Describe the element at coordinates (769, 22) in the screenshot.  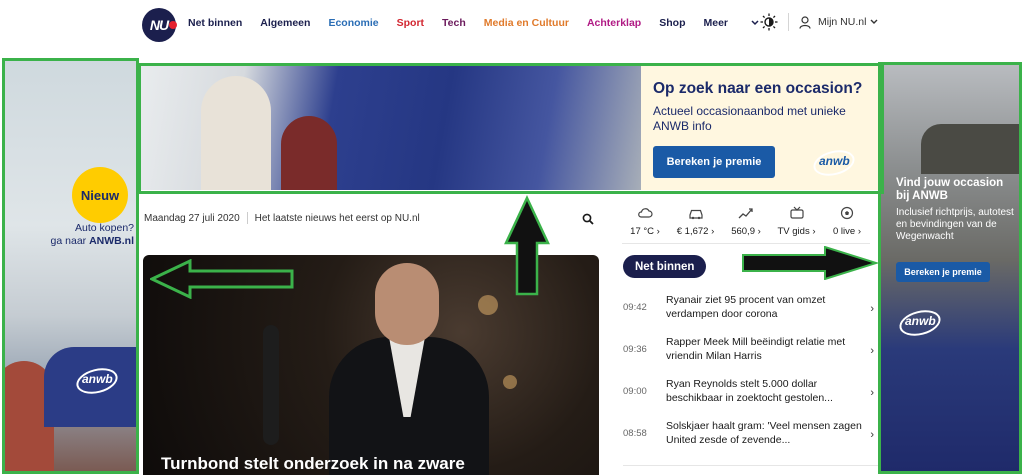
I see `theme-toggle-icon` at that location.